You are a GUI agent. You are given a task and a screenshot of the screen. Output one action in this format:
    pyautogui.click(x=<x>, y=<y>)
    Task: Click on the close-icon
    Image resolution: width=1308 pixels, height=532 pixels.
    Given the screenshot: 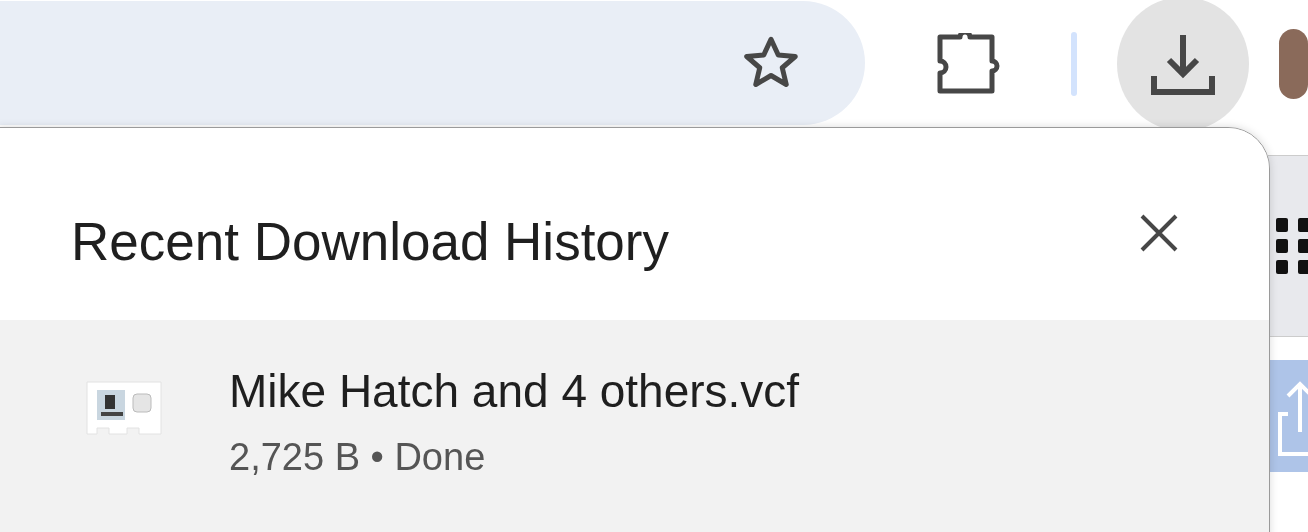 What is the action you would take?
    pyautogui.click(x=1159, y=233)
    